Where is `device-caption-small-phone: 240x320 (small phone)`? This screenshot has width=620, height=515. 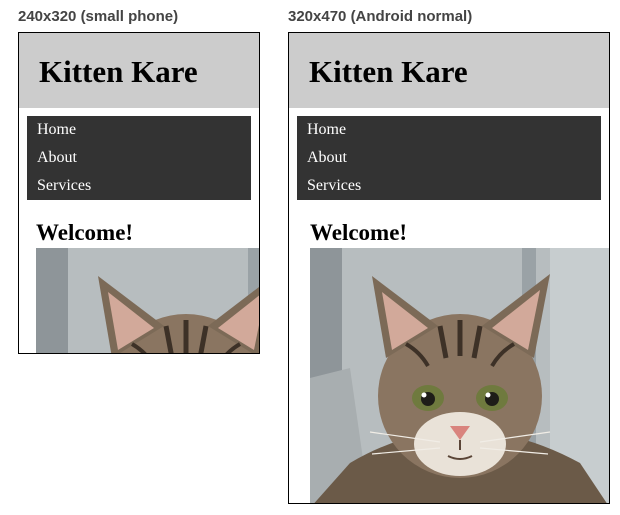
device-caption-small-phone: 240x320 (small phone) is located at coordinates (98, 16).